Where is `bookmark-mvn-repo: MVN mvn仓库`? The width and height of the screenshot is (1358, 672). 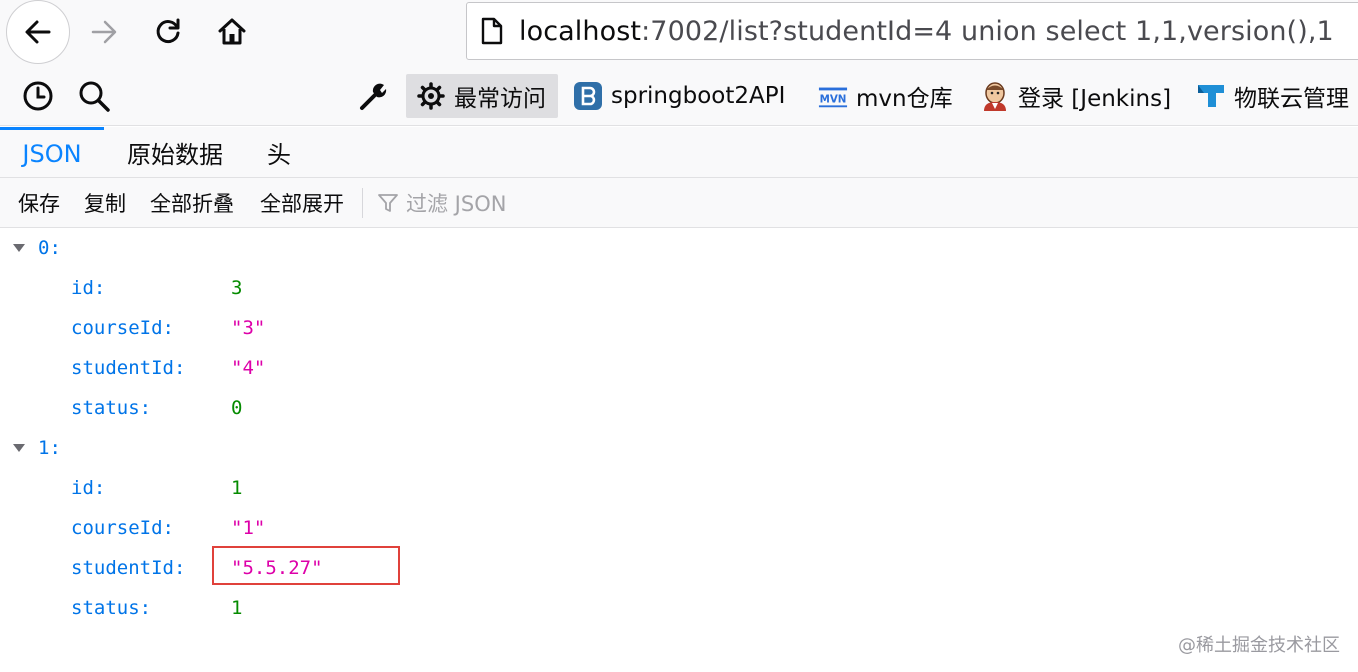
bookmark-mvn-repo: MVN mvn仓库 is located at coordinates (885, 96).